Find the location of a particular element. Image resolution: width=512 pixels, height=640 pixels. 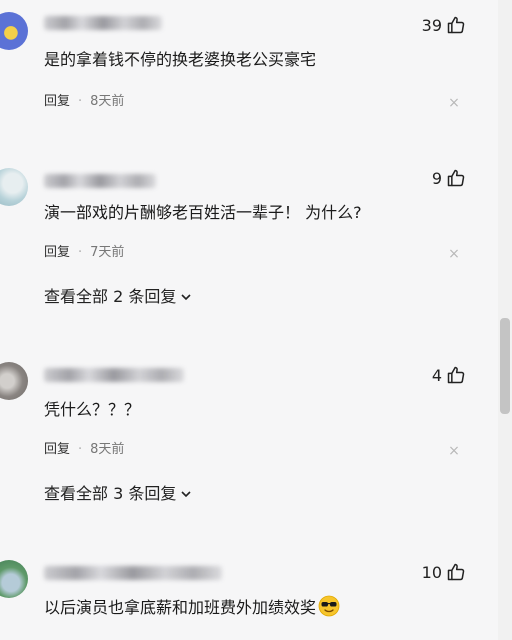

view-replies-button: 查看全部 2 条回复 is located at coordinates (118, 297).